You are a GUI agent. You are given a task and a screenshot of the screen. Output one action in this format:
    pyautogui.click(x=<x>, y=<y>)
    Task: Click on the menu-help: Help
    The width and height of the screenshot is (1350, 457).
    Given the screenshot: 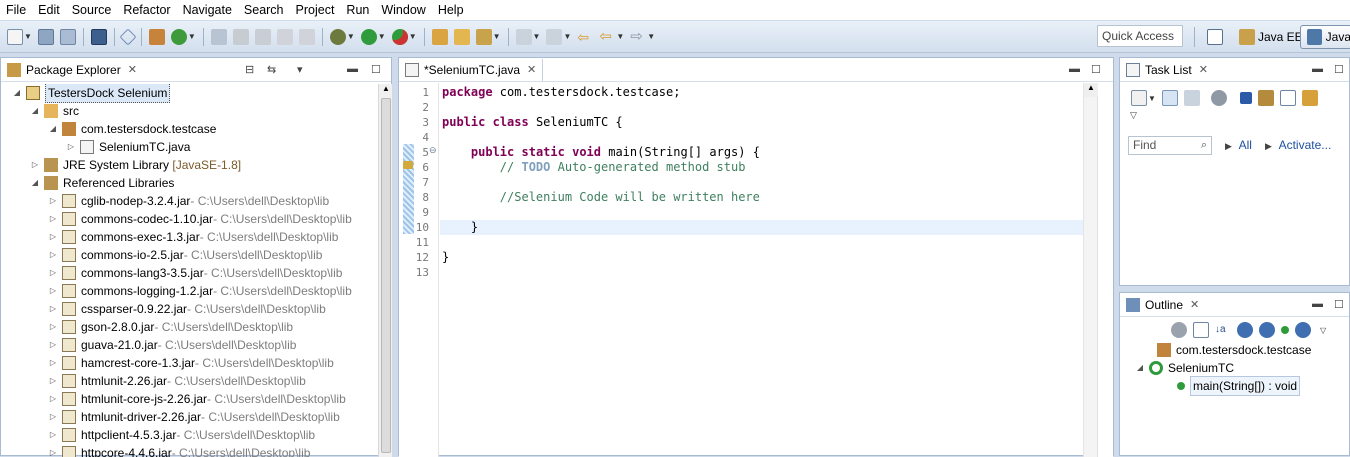 What is the action you would take?
    pyautogui.click(x=451, y=10)
    